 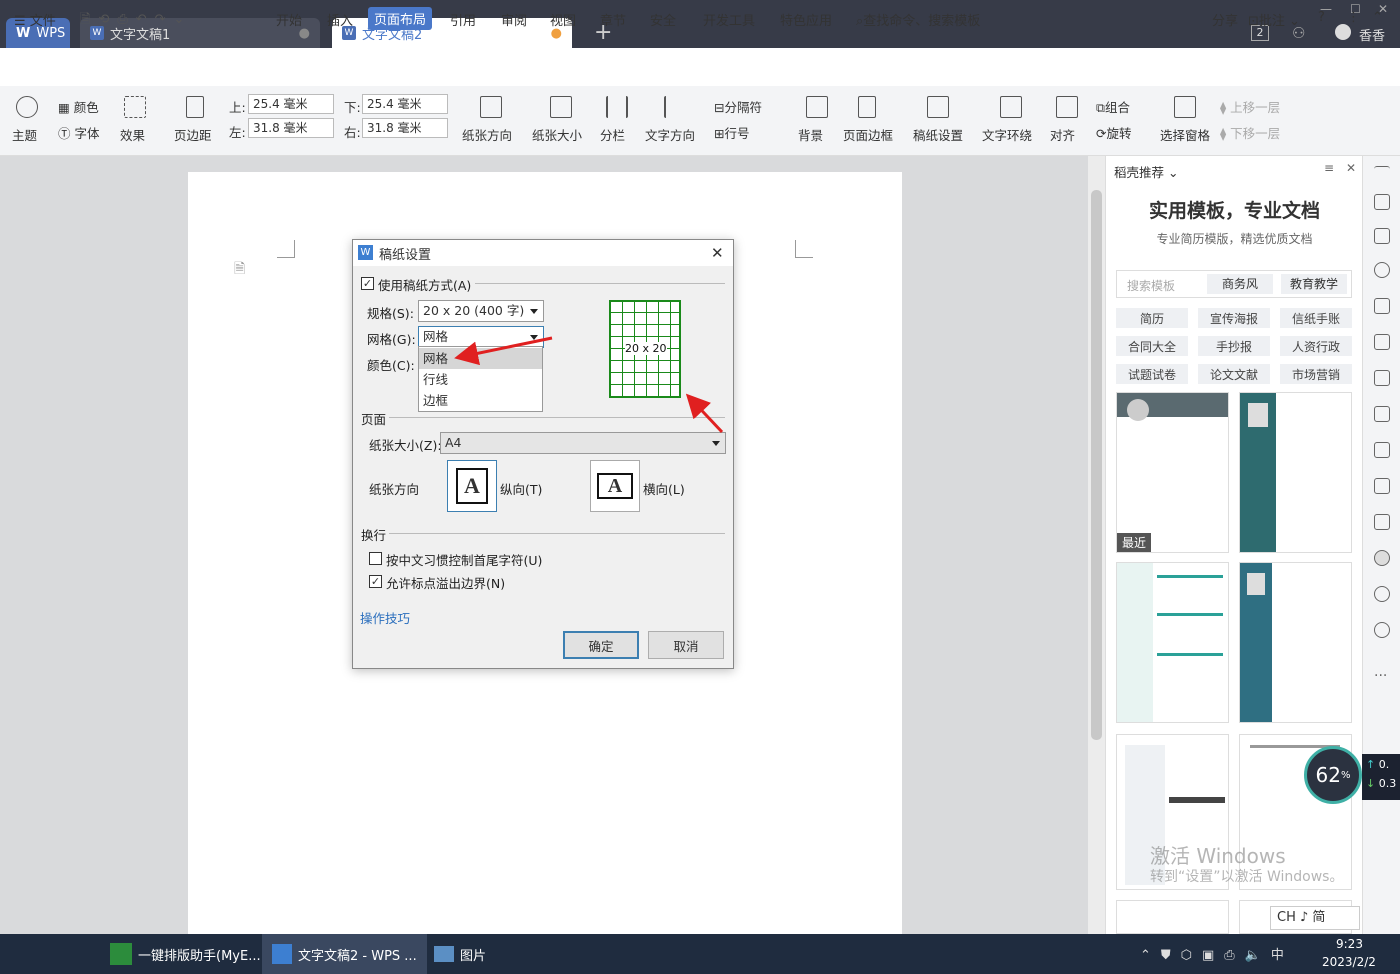 I want to click on rotate-button: ⟳旋转, so click(x=1114, y=132).